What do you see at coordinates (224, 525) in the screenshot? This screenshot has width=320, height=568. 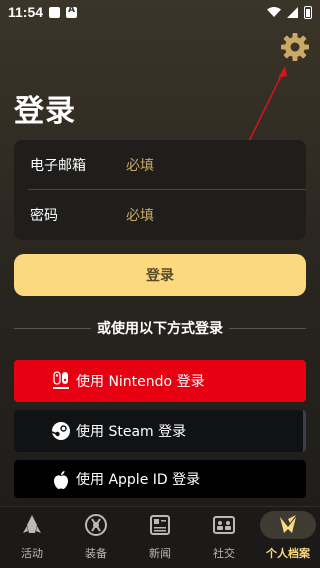 I see `social-icon` at bounding box center [224, 525].